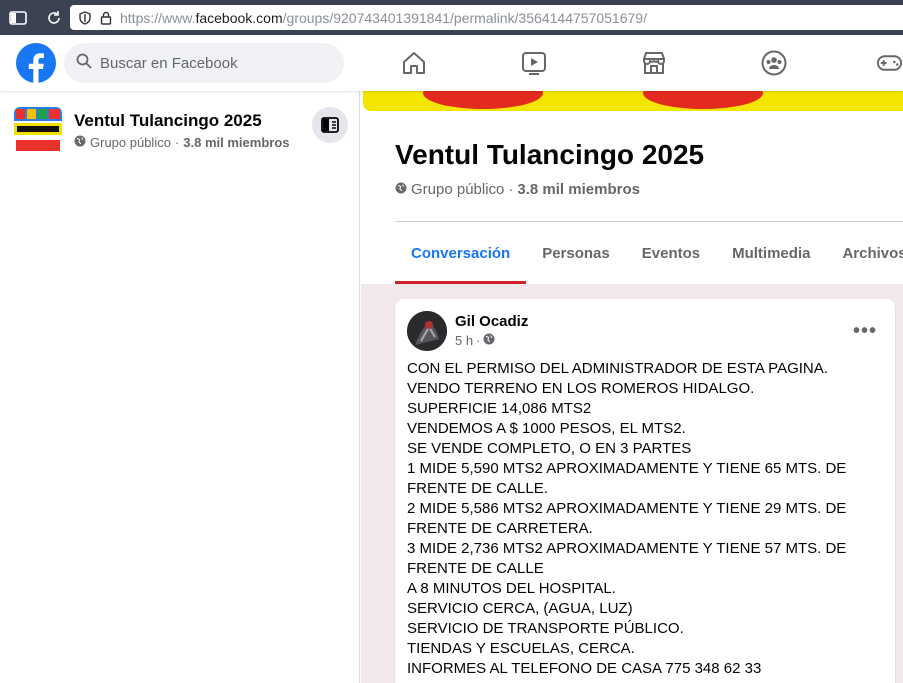 Image resolution: width=903 pixels, height=683 pixels. What do you see at coordinates (581, 388) in the screenshot?
I see `post-line: VENDO TERRENO EN LOS ROMEROS HIDALGO.` at bounding box center [581, 388].